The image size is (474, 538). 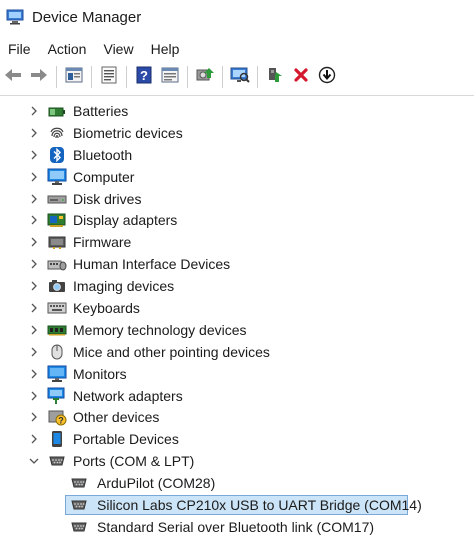 What do you see at coordinates (237, 155) in the screenshot?
I see `category-item: Bluetooth` at bounding box center [237, 155].